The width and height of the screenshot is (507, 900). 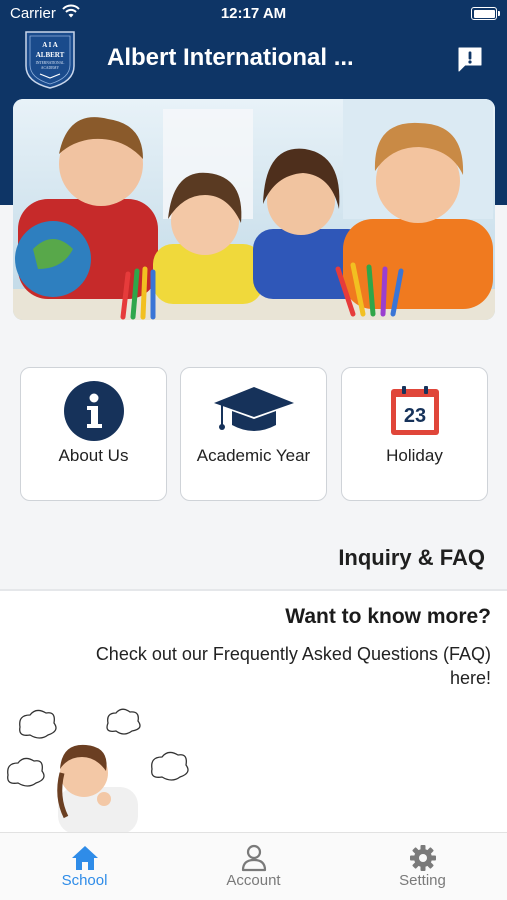 What do you see at coordinates (50, 63) in the screenshot?
I see `svg-text: INTERNATIONAL` at bounding box center [50, 63].